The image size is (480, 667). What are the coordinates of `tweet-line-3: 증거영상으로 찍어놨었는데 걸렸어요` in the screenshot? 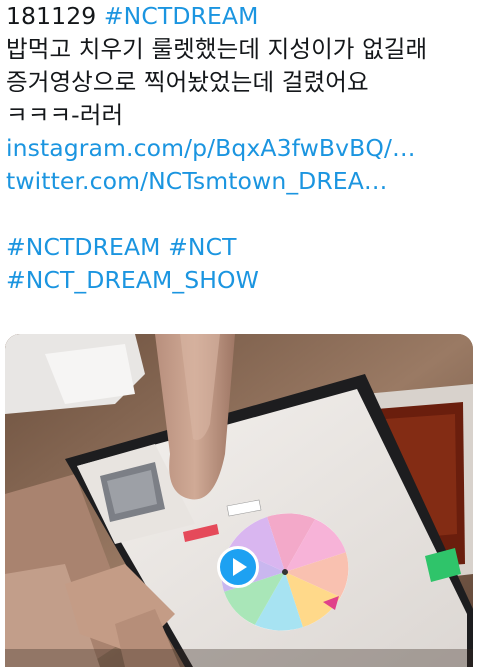 It's located at (187, 82).